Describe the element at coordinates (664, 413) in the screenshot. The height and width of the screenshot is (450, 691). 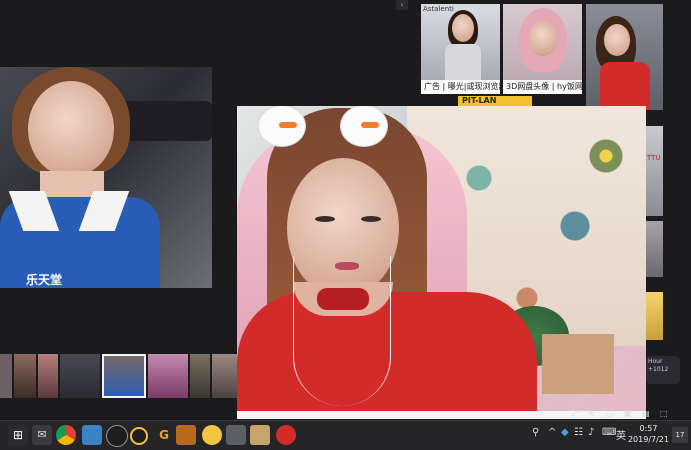
I see `tool-icon: ⬚` at that location.